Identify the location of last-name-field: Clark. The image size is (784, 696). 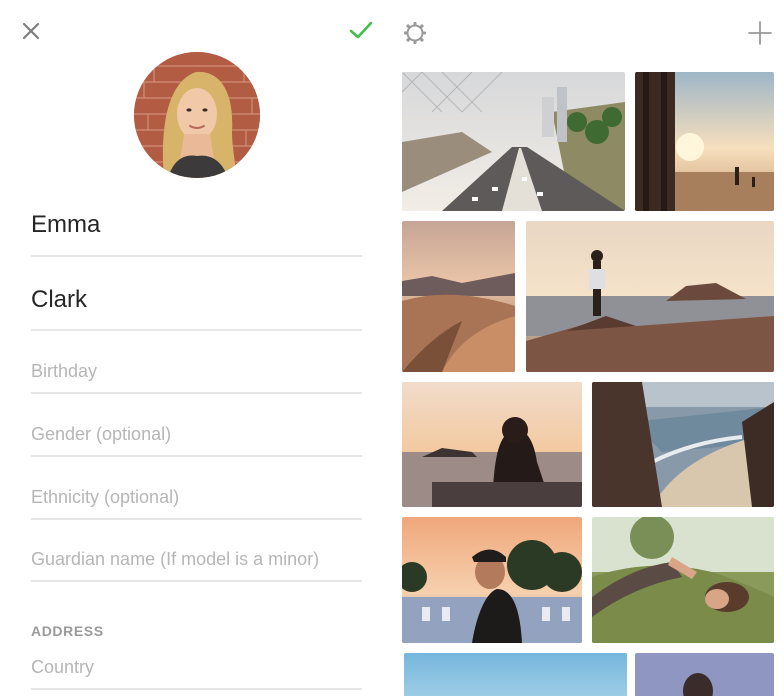
(196, 304).